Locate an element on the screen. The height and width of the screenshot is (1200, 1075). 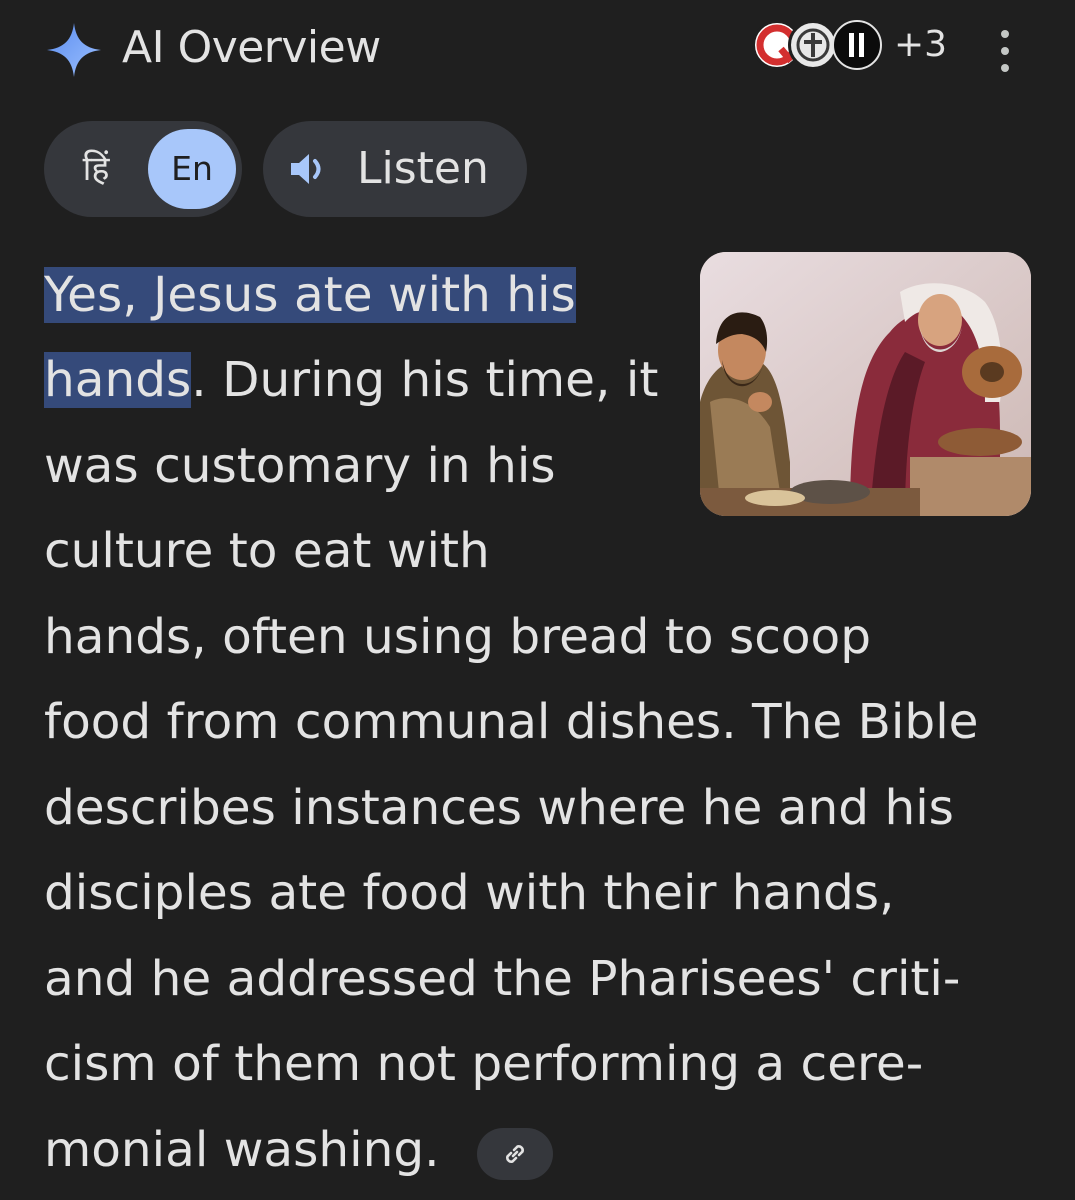
listen-label: Listen is located at coordinates (423, 168).